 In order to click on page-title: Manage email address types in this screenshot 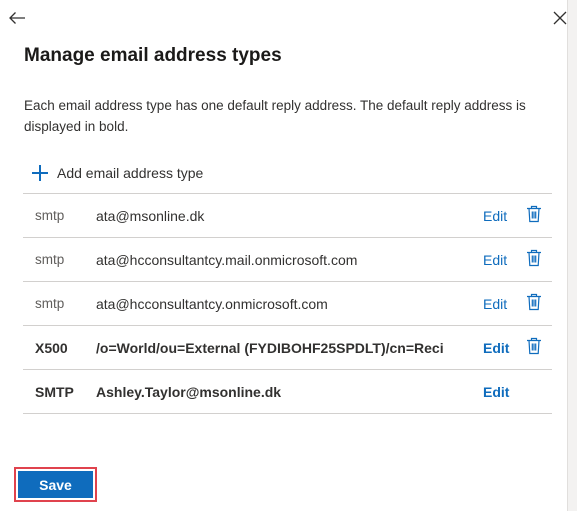, I will do `click(153, 55)`.